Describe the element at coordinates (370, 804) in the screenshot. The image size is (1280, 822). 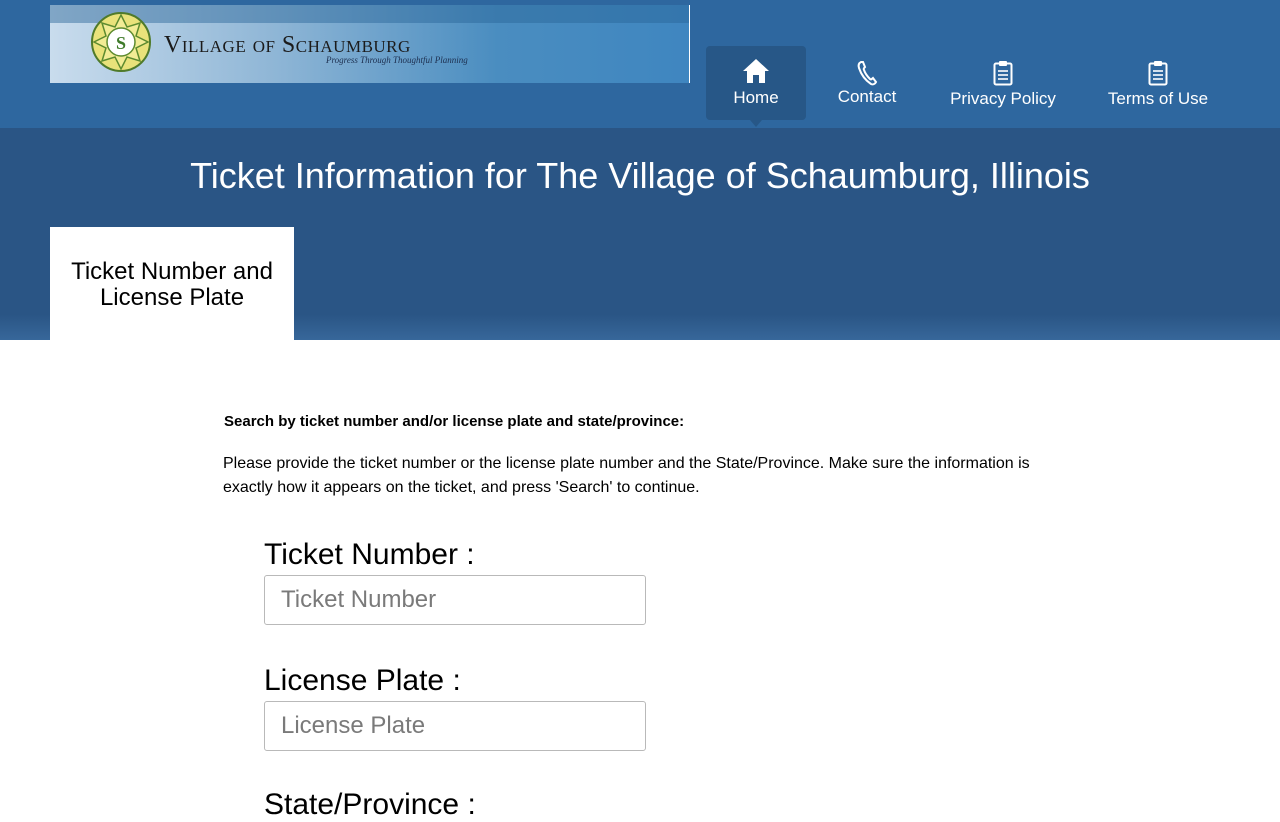
I see `state-province-label: State/Province :` at that location.